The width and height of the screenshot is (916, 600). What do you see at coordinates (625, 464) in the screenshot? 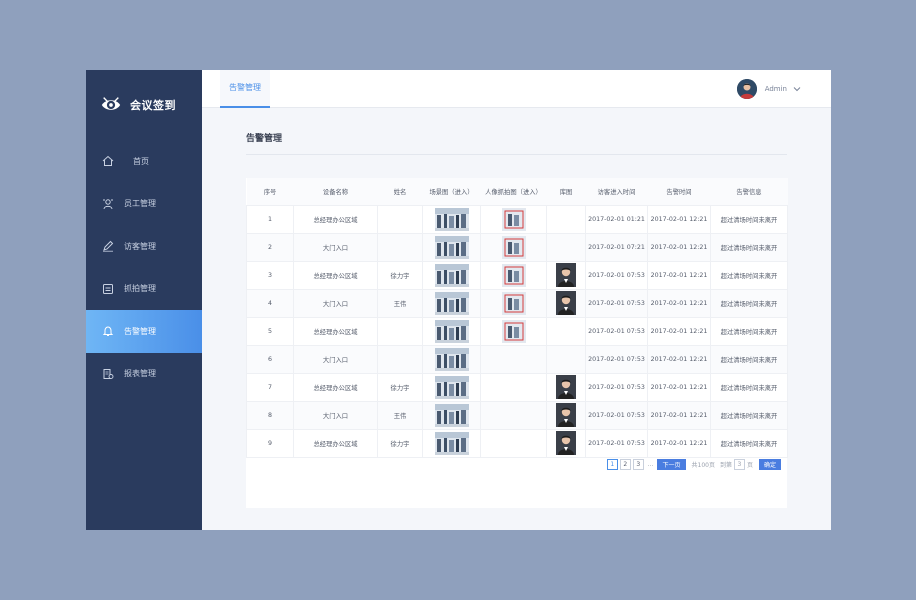
I see `page-button: 2` at bounding box center [625, 464].